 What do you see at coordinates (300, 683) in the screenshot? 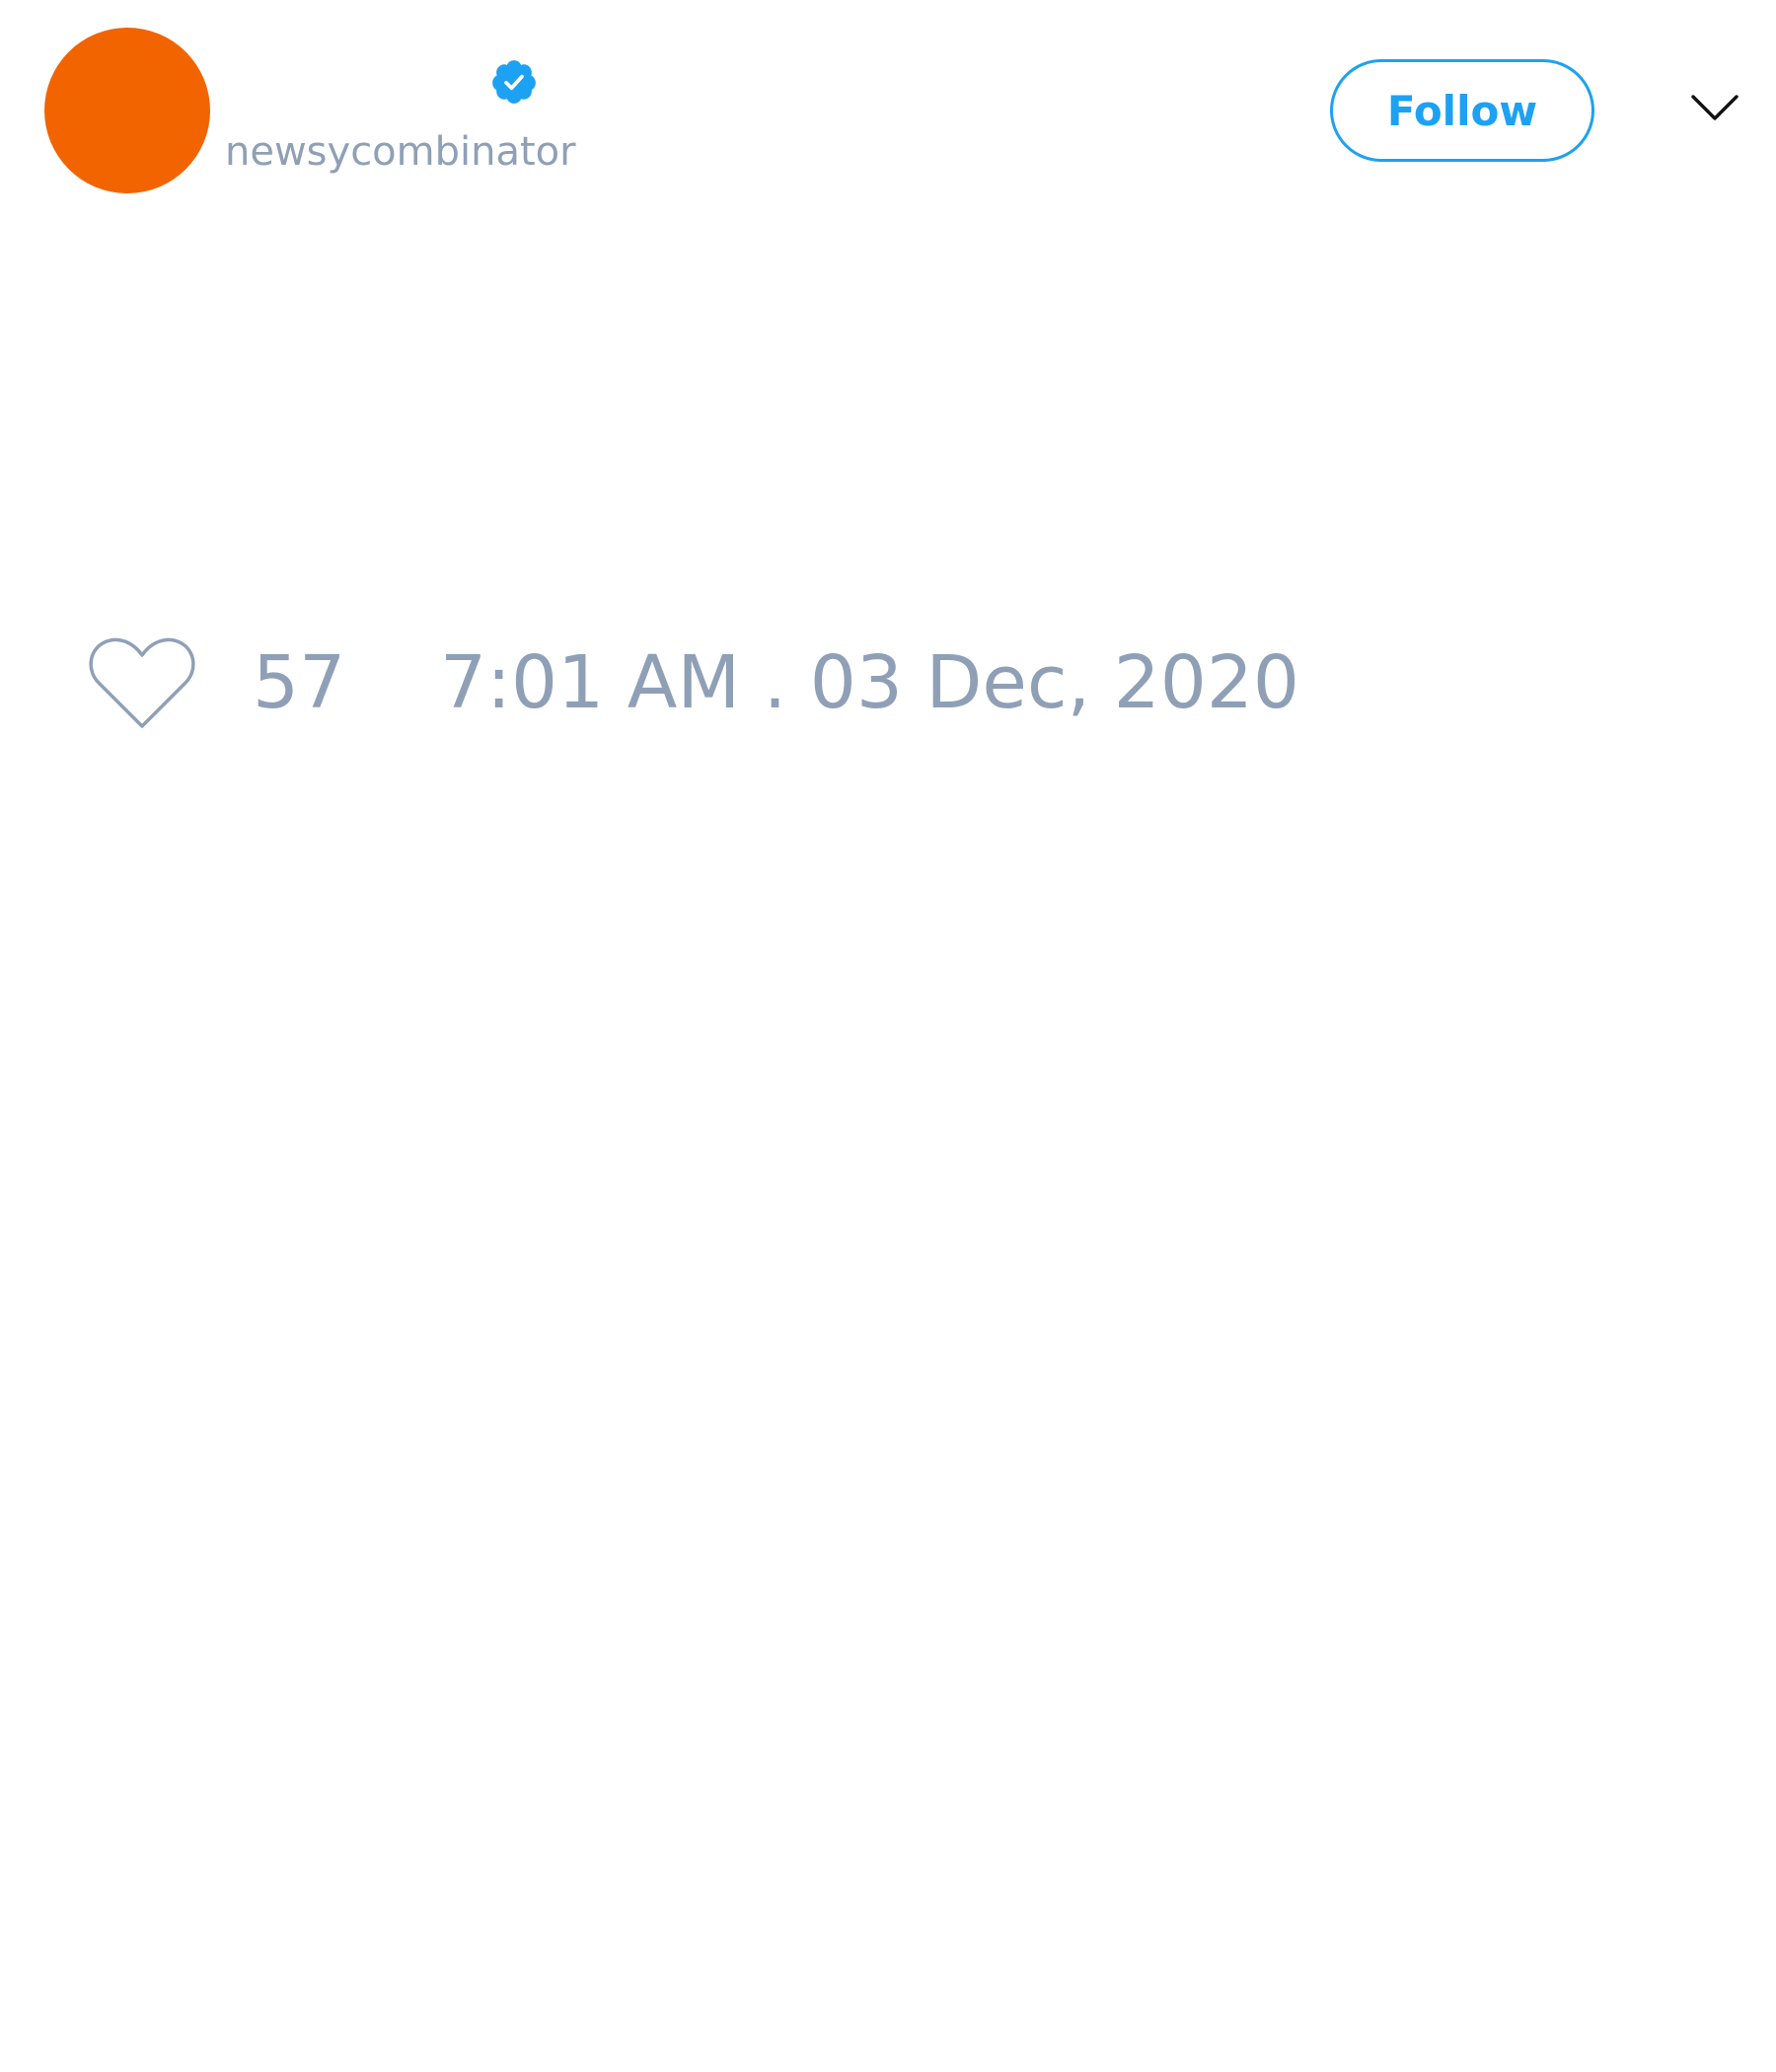
I see `like-count: 57` at bounding box center [300, 683].